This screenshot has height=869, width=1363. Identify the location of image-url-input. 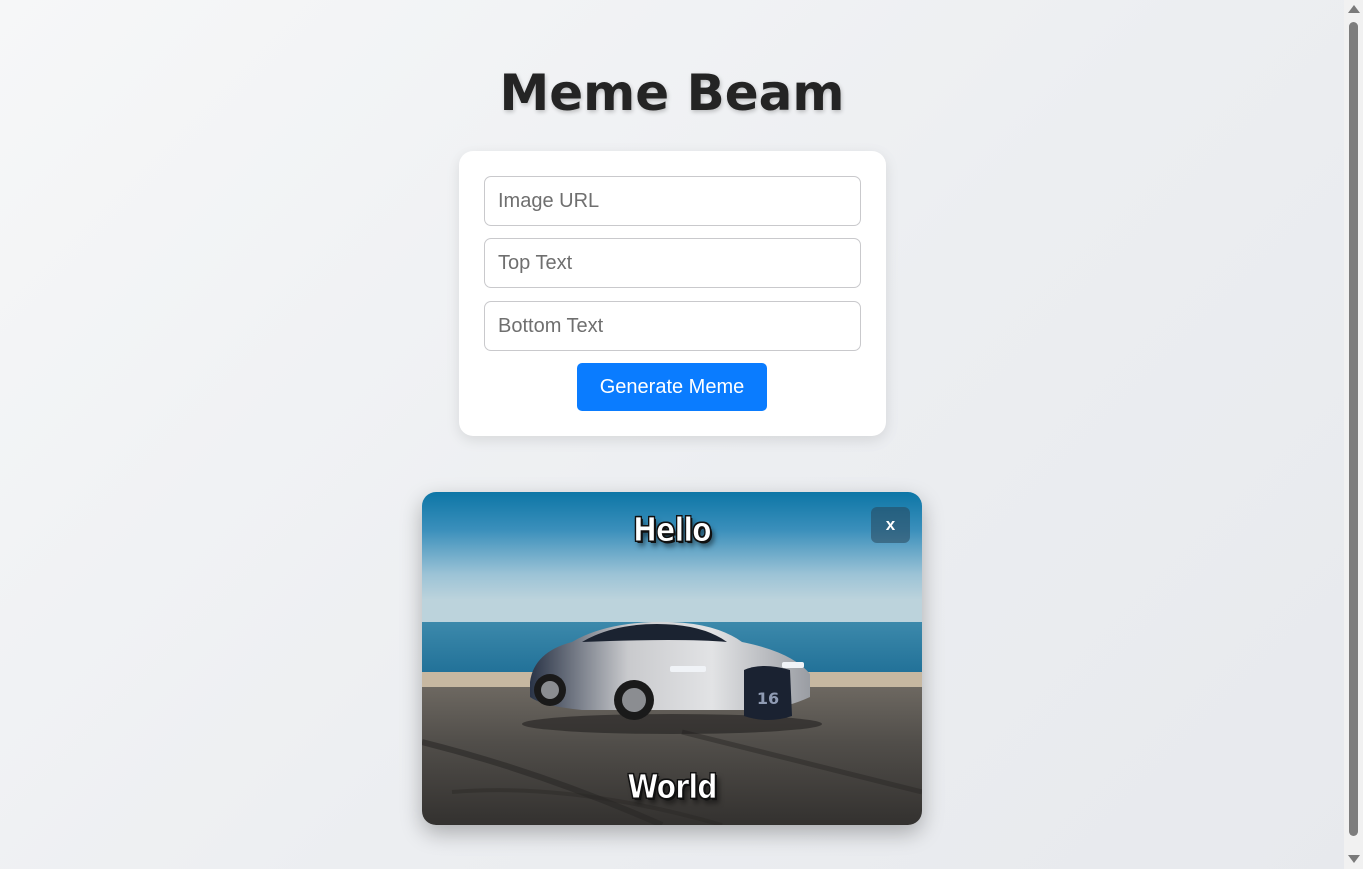
(672, 201).